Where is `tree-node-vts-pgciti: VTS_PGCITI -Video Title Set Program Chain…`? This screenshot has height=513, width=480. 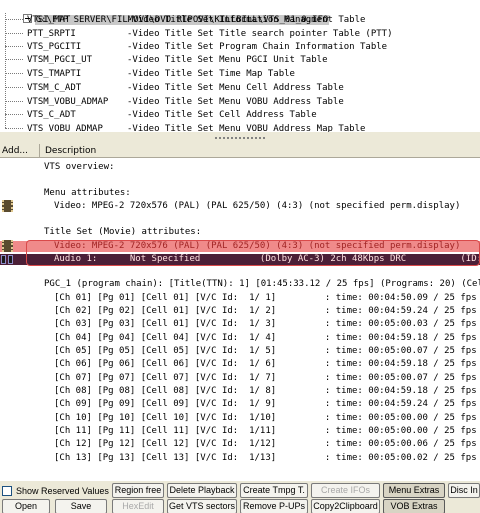 tree-node-vts-pgciti: VTS_PGCITI -Video Title Set Program Chain… is located at coordinates (196, 47).